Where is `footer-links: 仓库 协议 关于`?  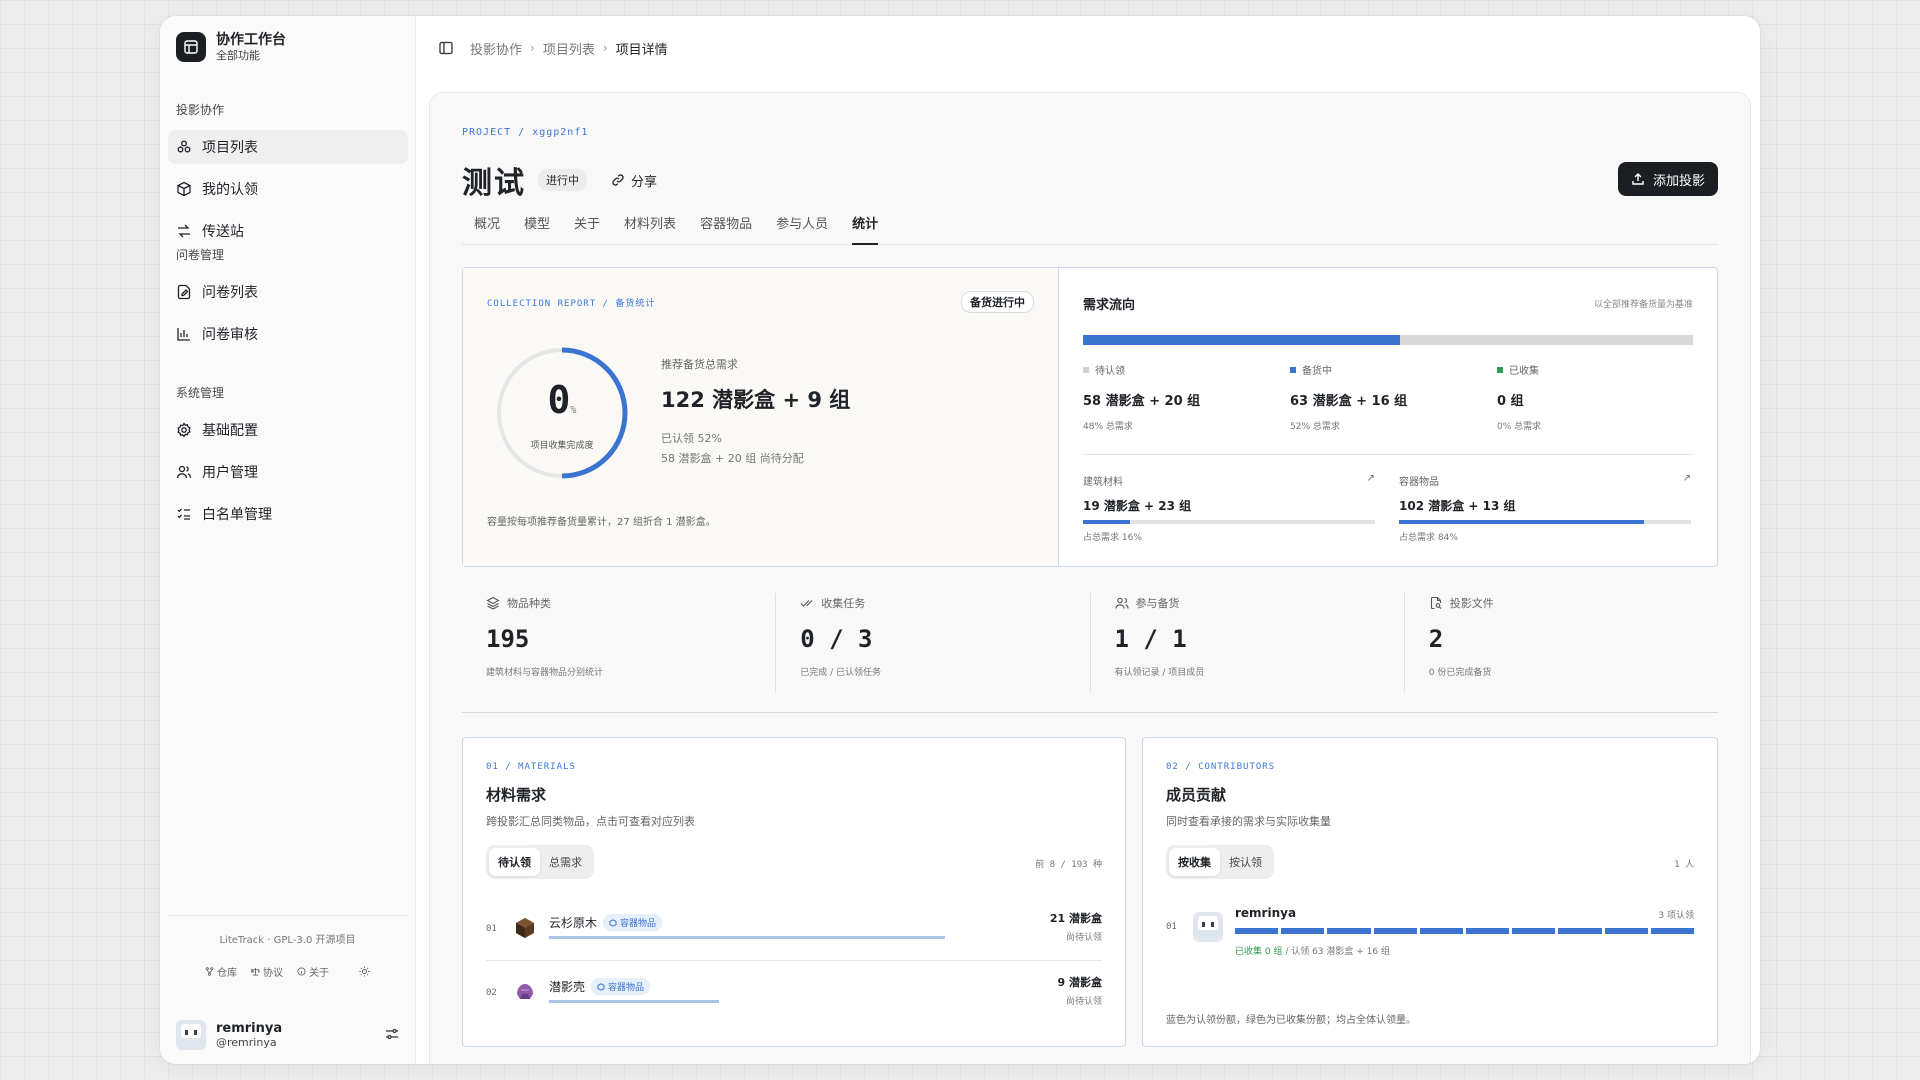
footer-links: 仓库 协议 关于 is located at coordinates (287, 971).